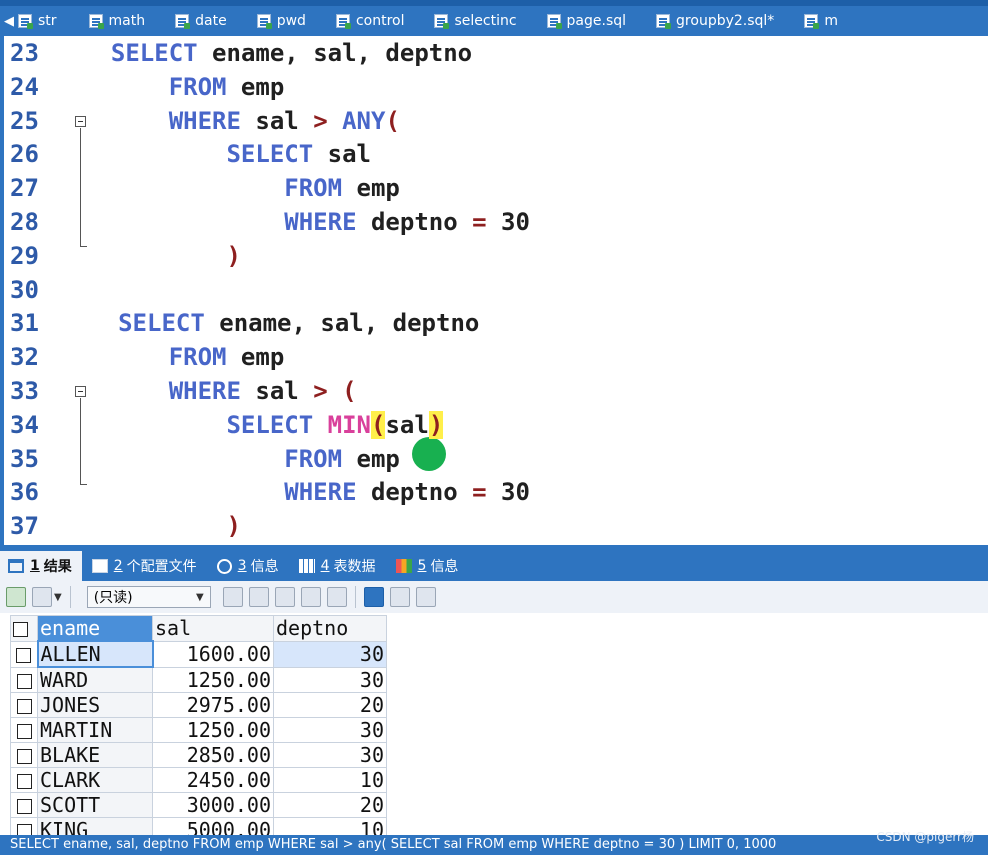 This screenshot has height=855, width=988. Describe the element at coordinates (95, 826) in the screenshot. I see `cell-ename: KING` at that location.